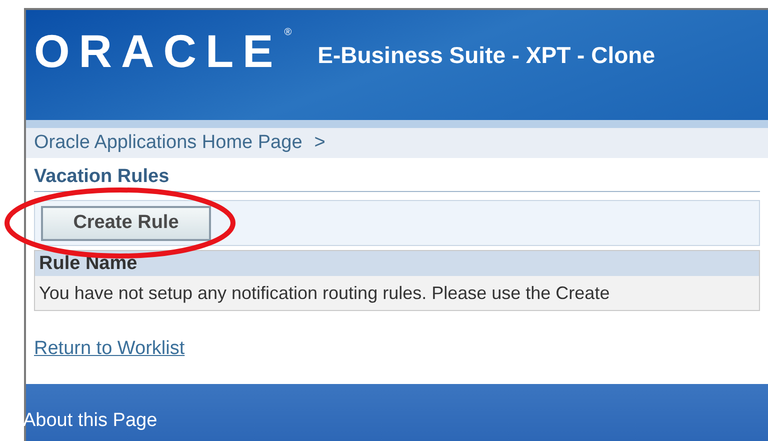 This screenshot has width=768, height=441. What do you see at coordinates (168, 143) in the screenshot?
I see `breadcrumb-link: Oracle Applications Home Page` at bounding box center [168, 143].